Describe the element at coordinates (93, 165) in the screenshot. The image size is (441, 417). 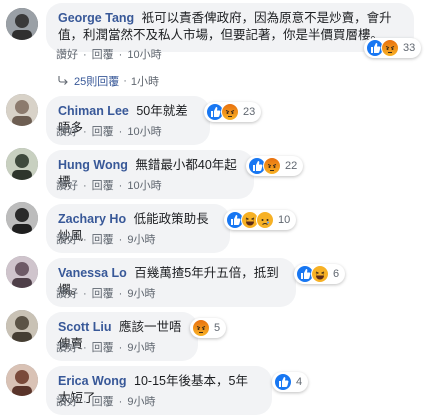
I see `commenter-name: Hung Wong` at that location.